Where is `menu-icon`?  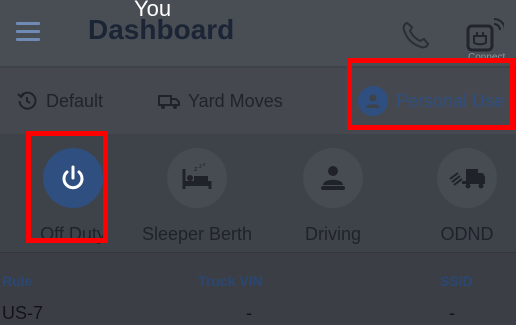
menu-icon is located at coordinates (28, 32).